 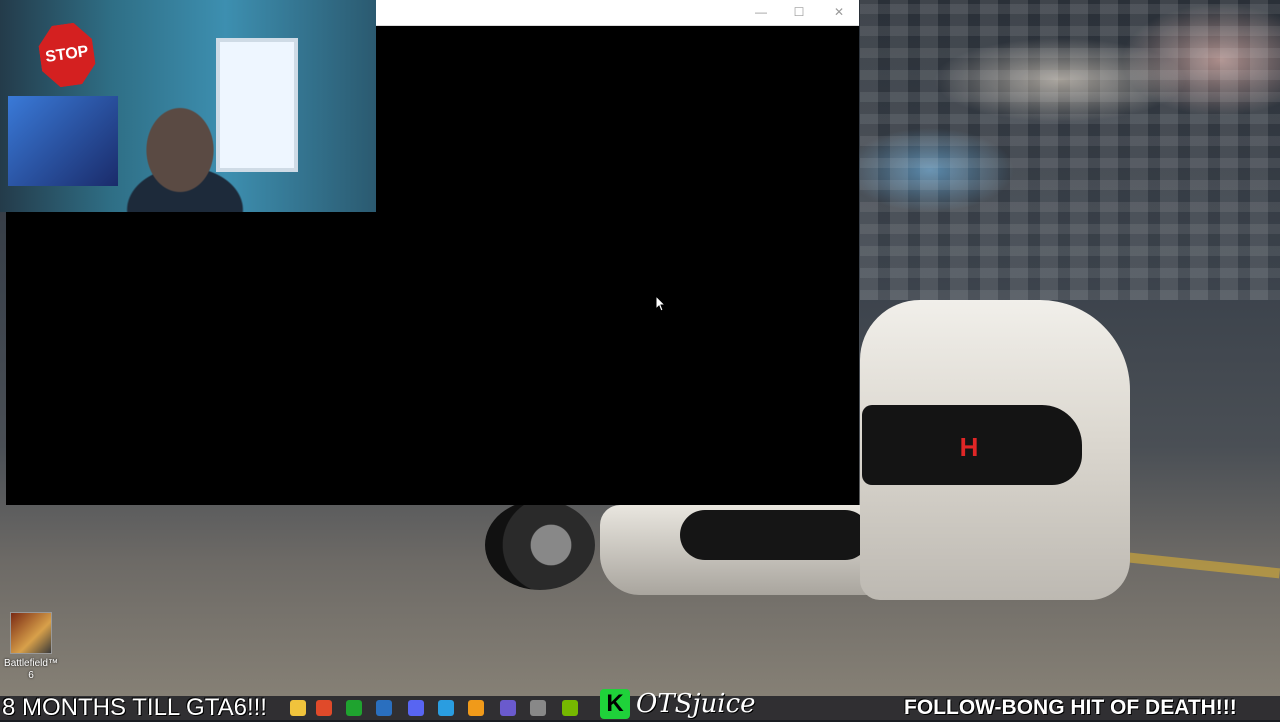 What do you see at coordinates (1199, 565) in the screenshot?
I see `road-marking` at bounding box center [1199, 565].